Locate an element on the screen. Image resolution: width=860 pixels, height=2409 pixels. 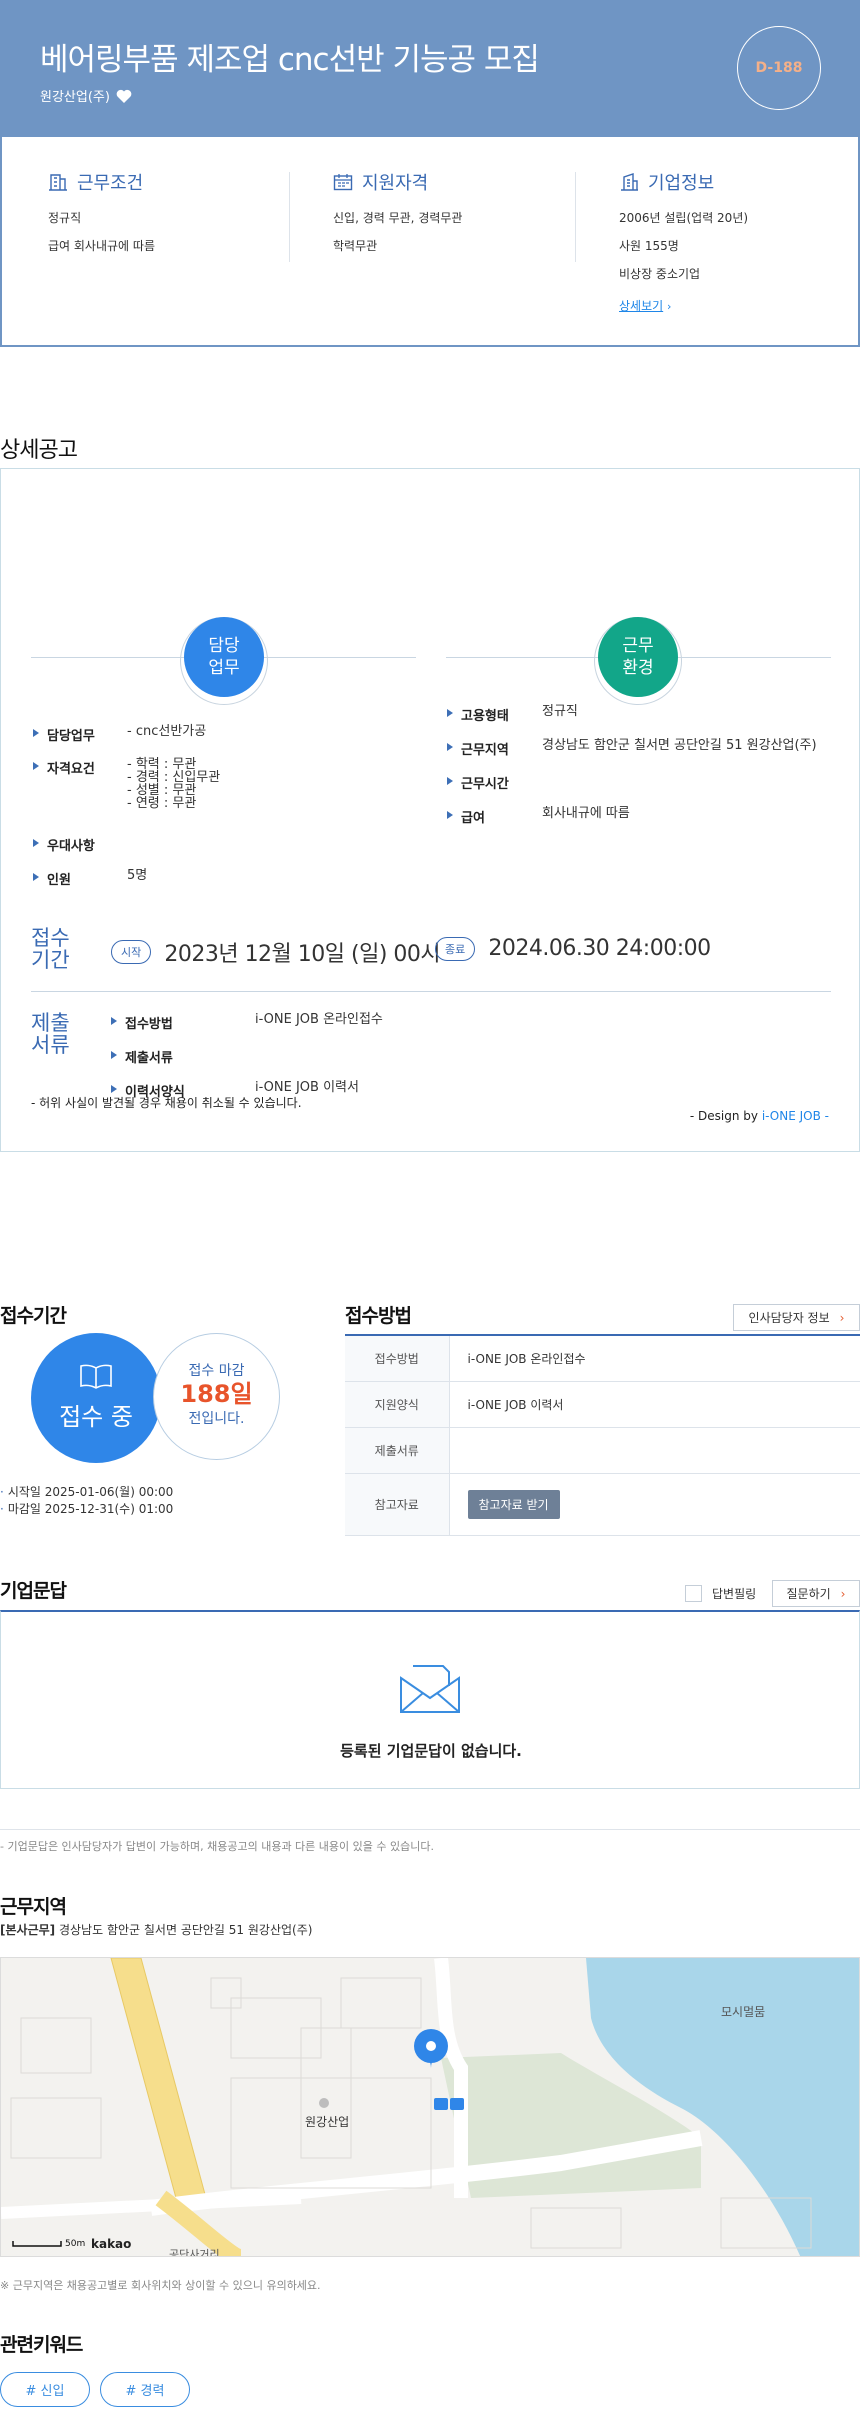
deadline-days: 188일 is located at coordinates (216, 1394).